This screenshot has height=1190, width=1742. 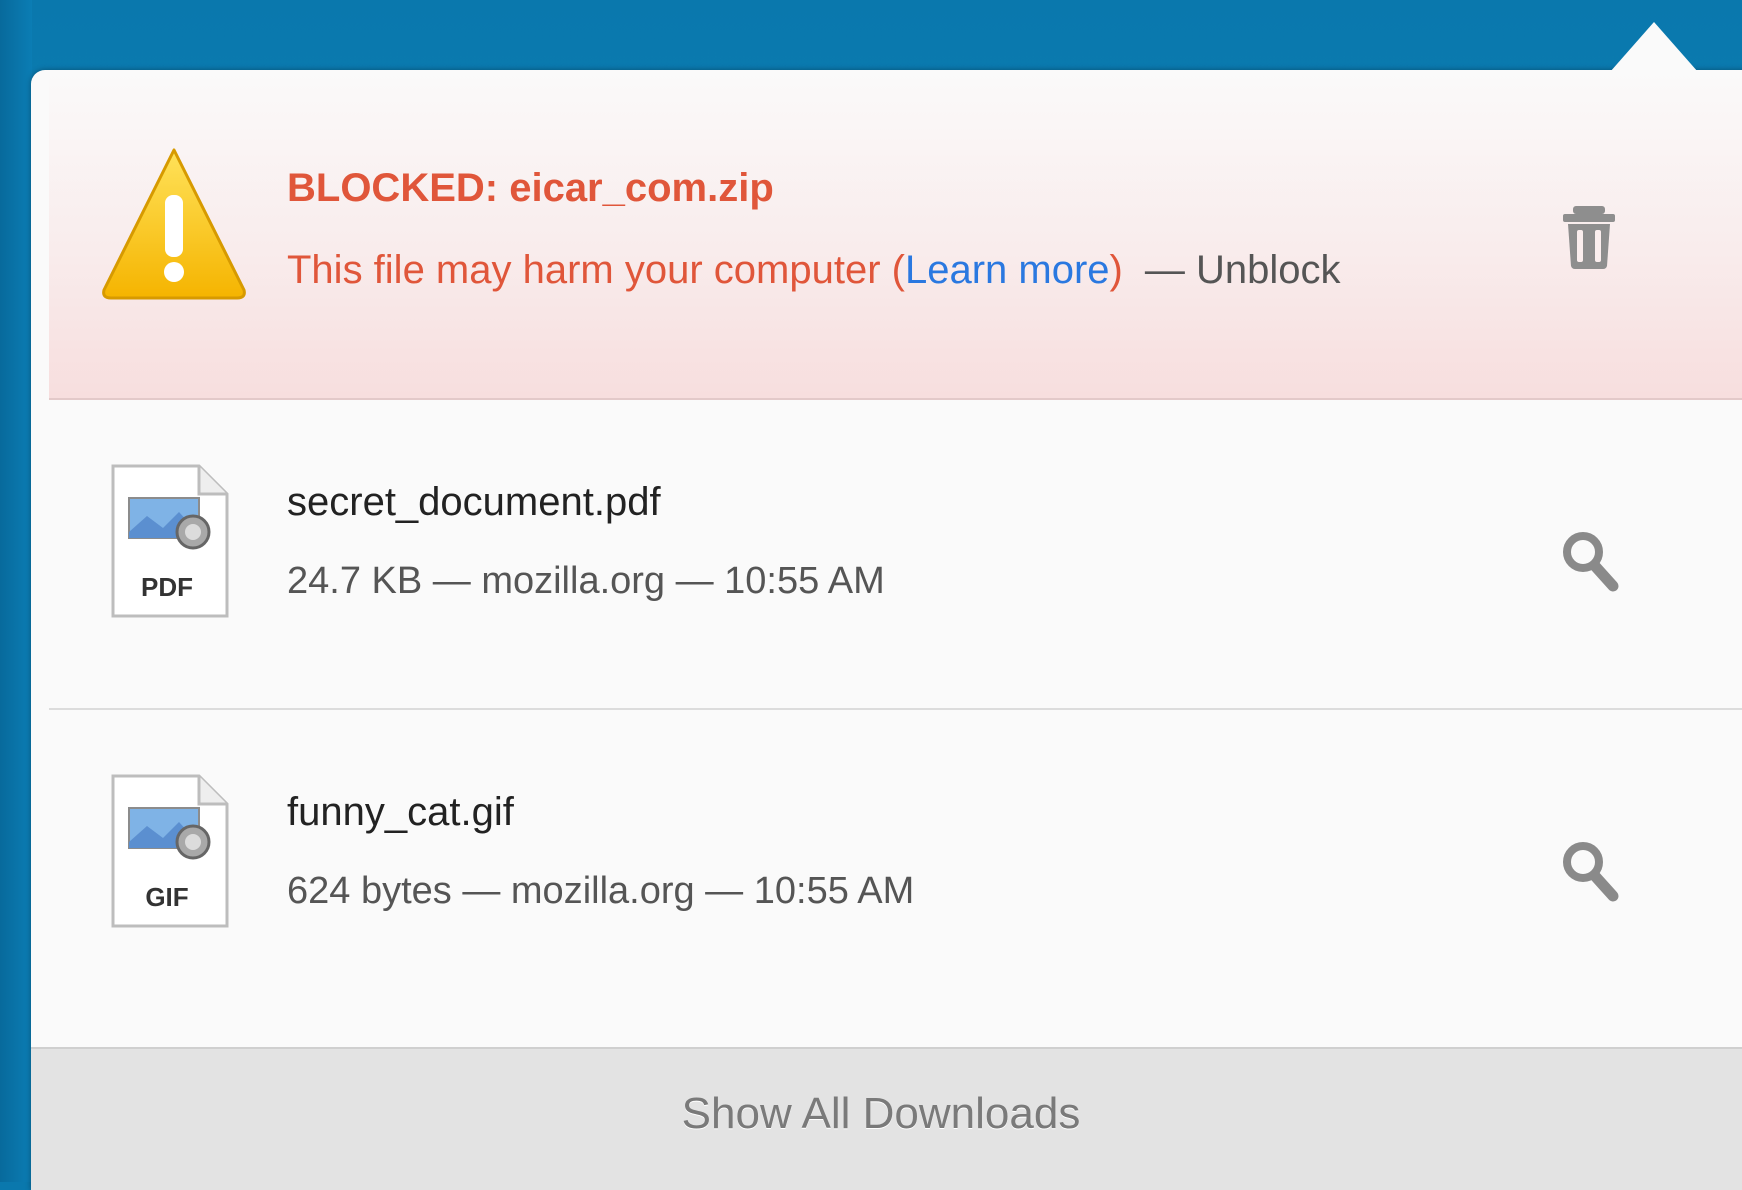 I want to click on show-all-downloads-label: Show All Downloads, so click(x=881, y=1113).